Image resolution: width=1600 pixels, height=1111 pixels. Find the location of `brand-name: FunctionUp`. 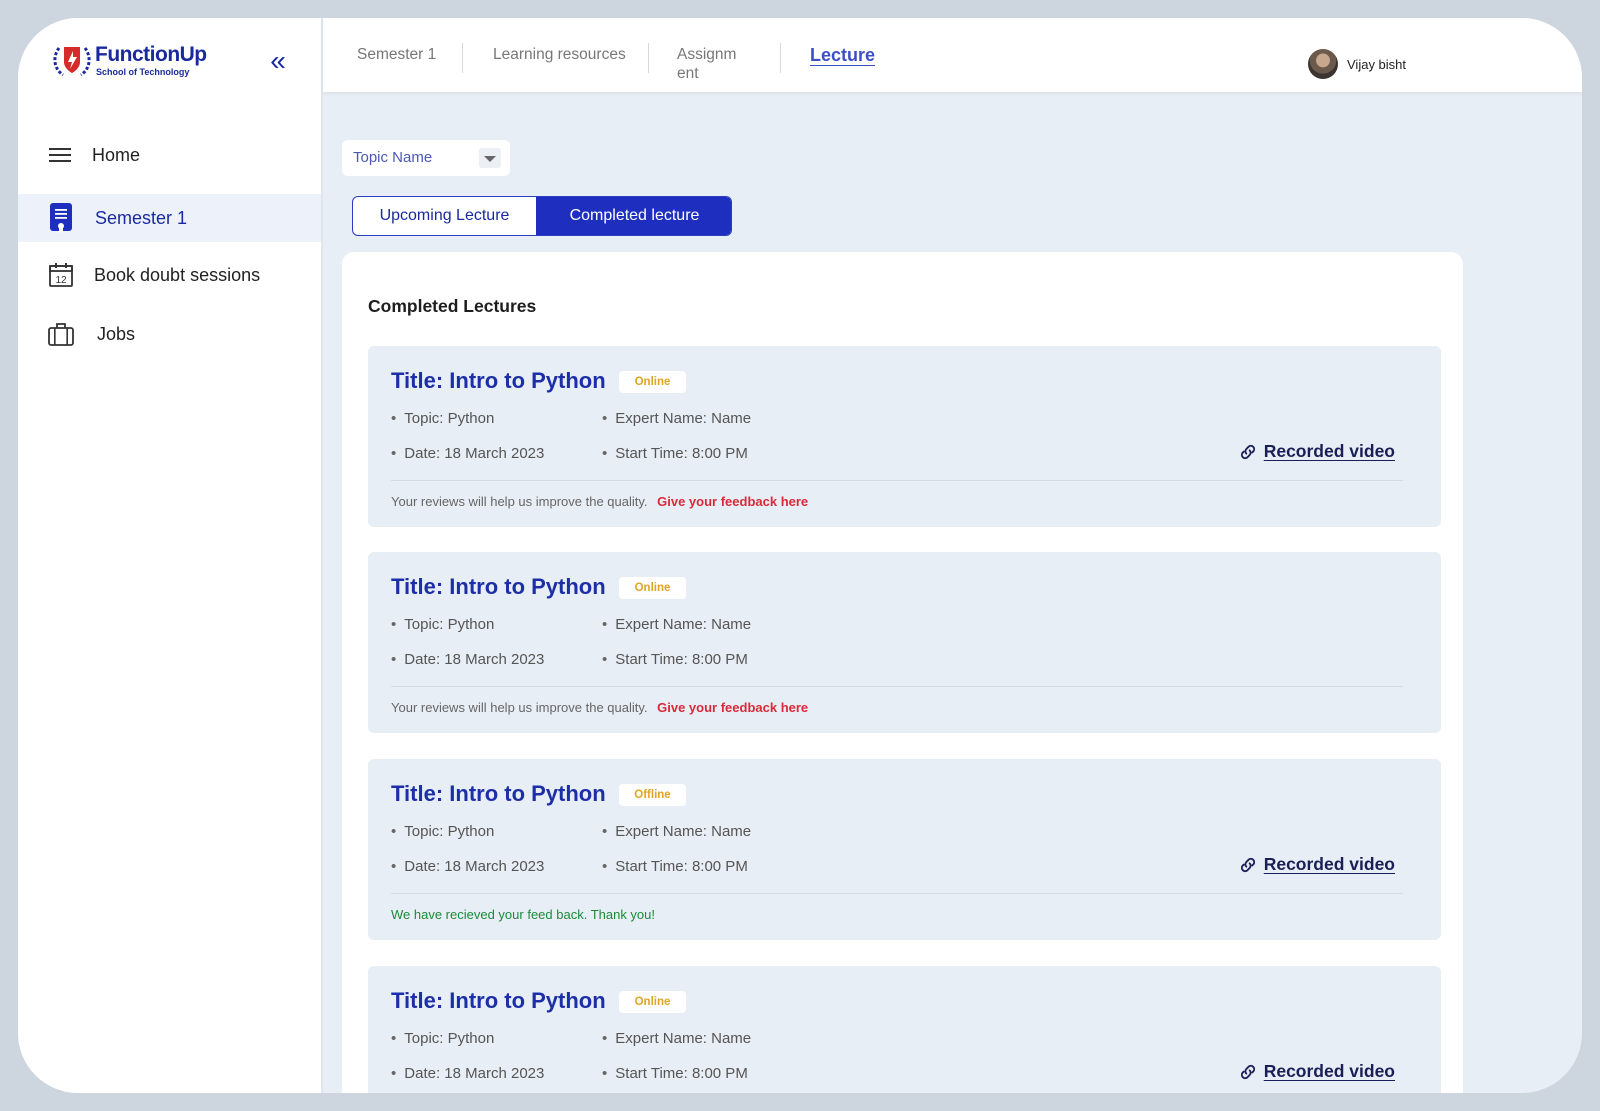

brand-name: FunctionUp is located at coordinates (151, 54).